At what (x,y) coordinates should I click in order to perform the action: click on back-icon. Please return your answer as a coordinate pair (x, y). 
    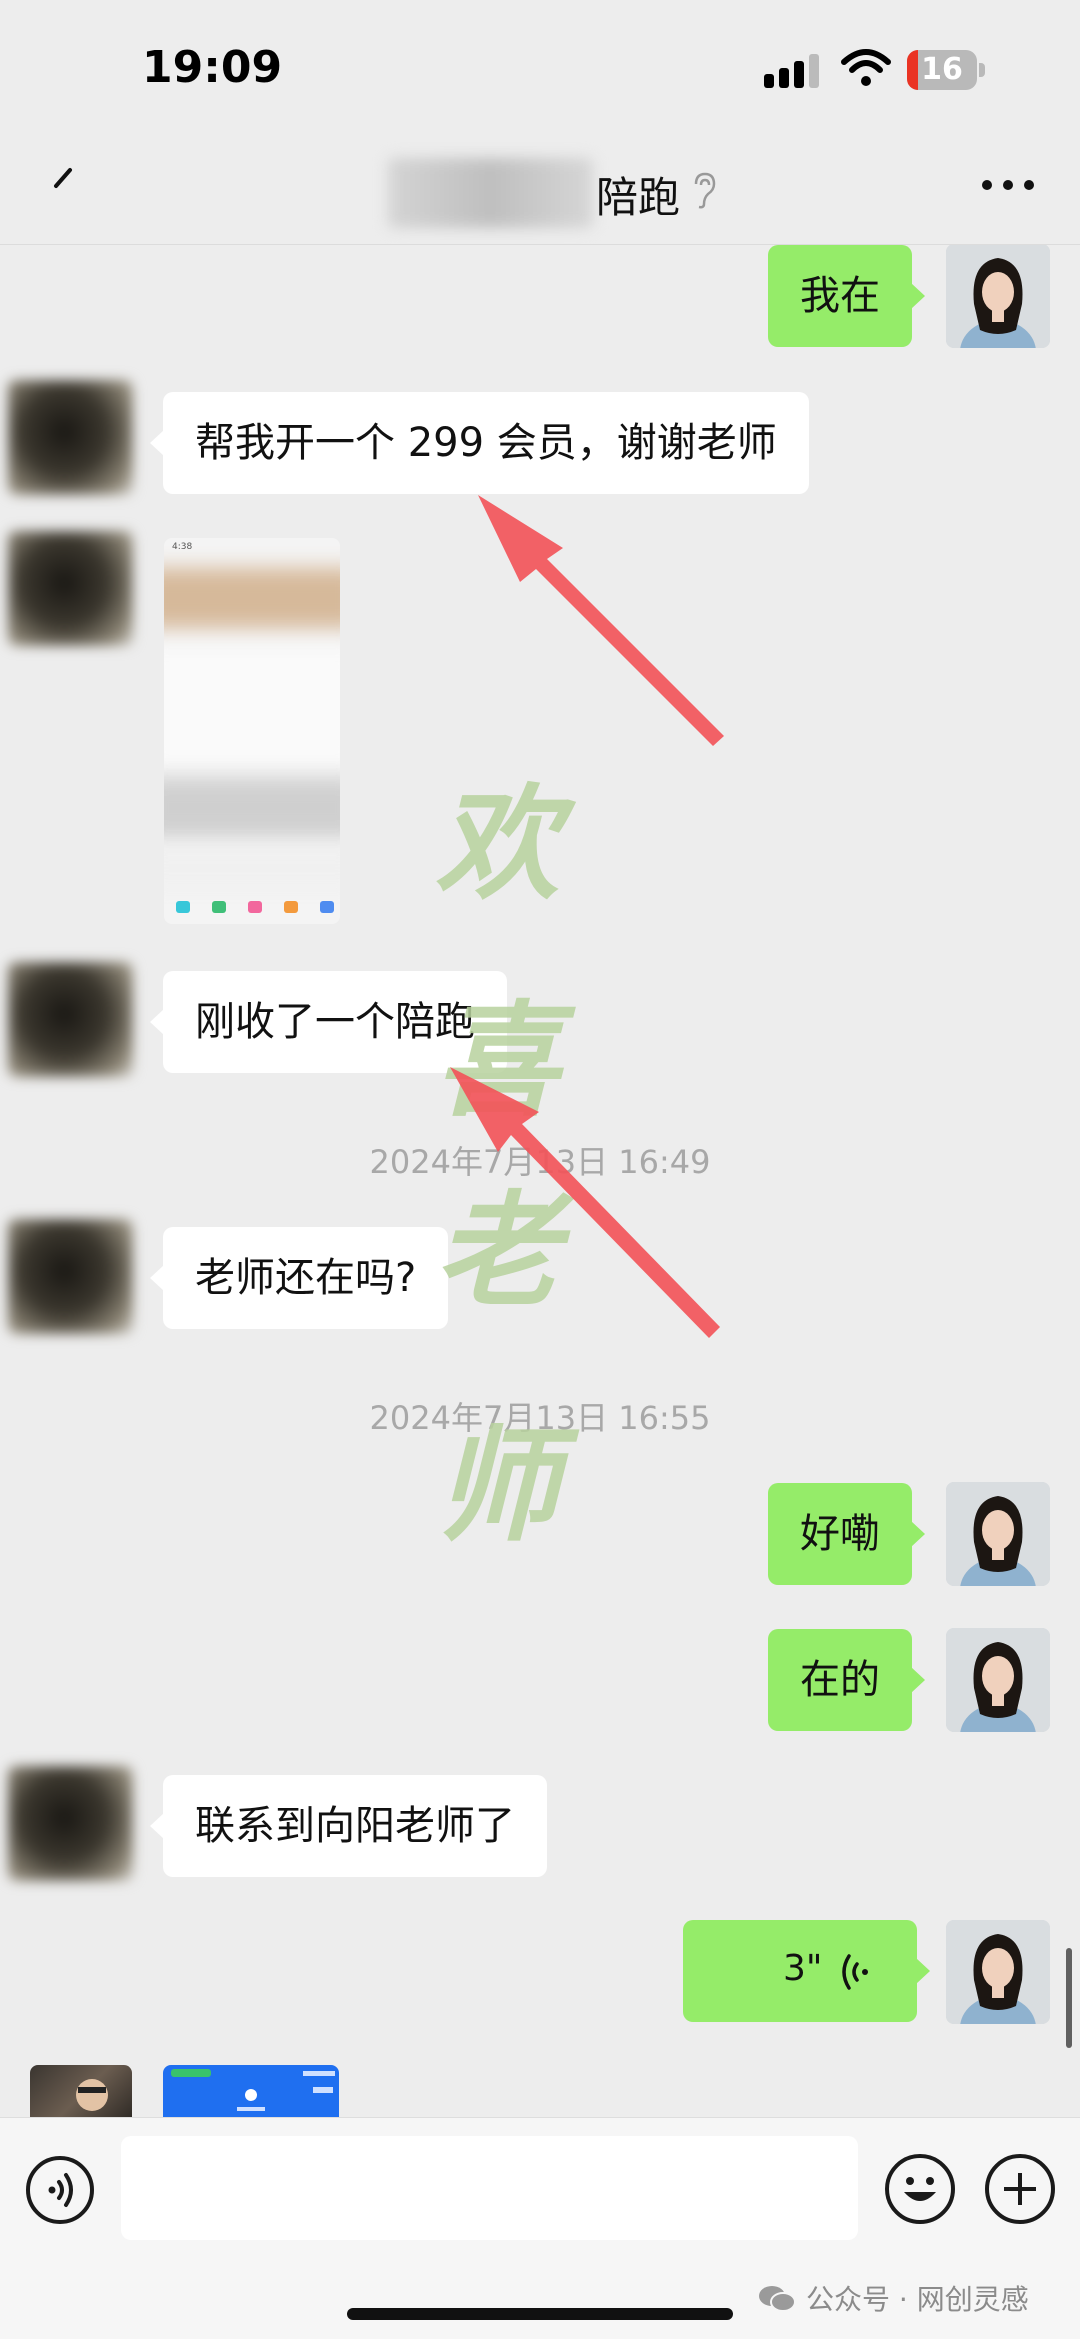
    Looking at the image, I should click on (63, 186).